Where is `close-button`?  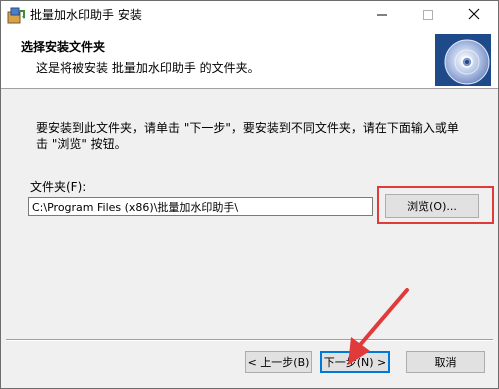 close-button is located at coordinates (474, 15).